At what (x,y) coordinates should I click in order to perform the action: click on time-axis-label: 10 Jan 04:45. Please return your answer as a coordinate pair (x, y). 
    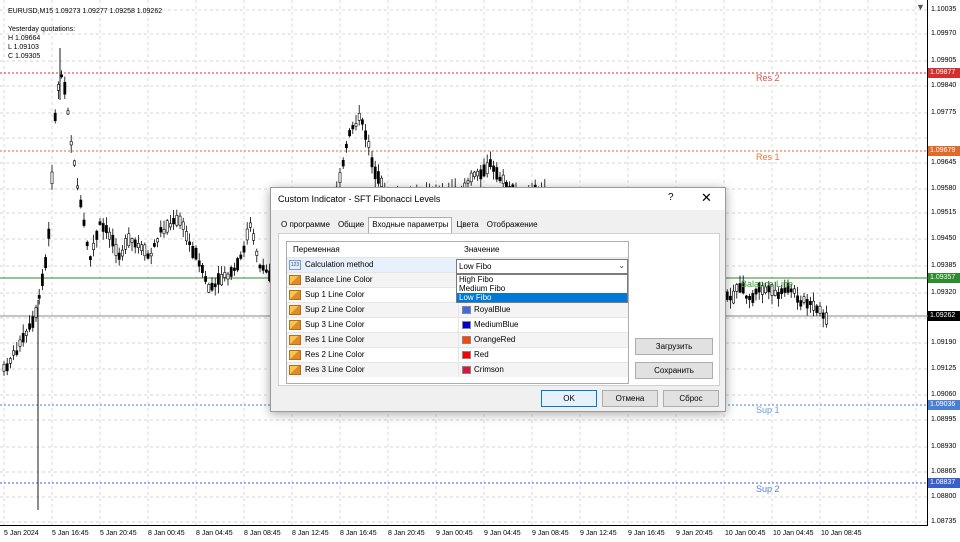
    Looking at the image, I should click on (793, 533).